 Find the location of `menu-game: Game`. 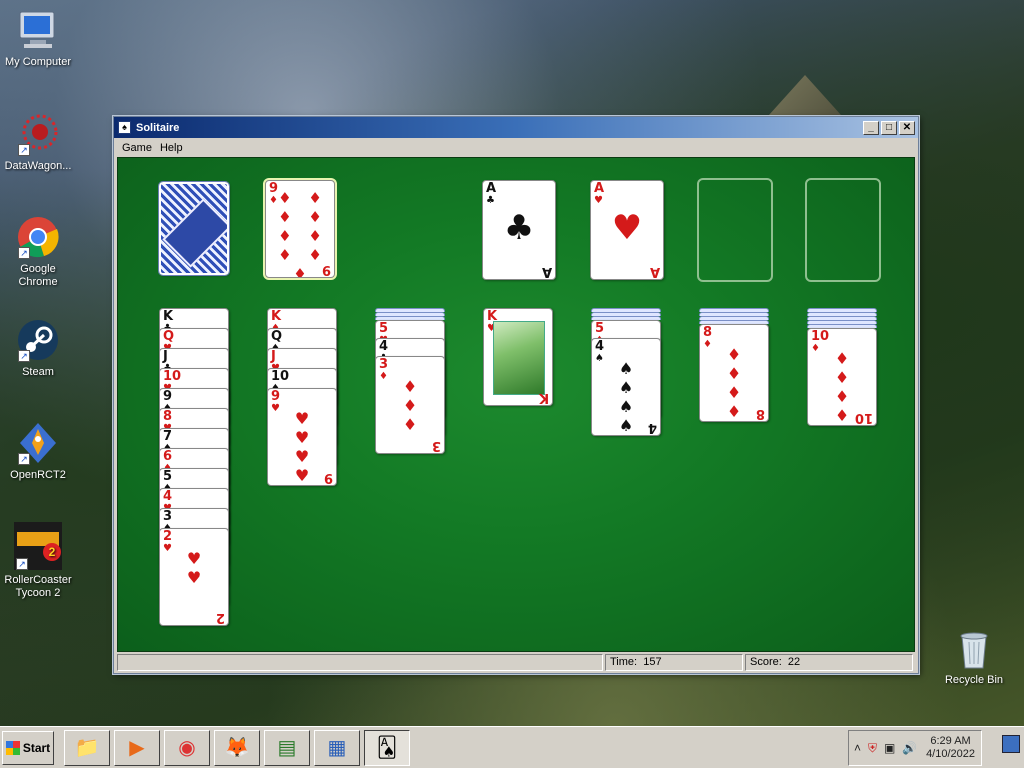

menu-game: Game is located at coordinates (137, 148).